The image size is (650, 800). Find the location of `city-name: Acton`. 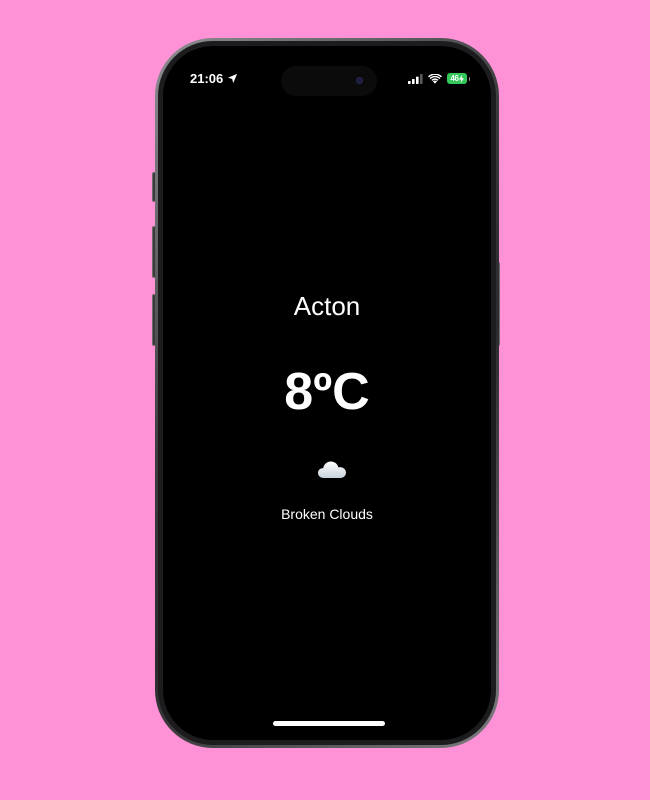

city-name: Acton is located at coordinates (327, 306).